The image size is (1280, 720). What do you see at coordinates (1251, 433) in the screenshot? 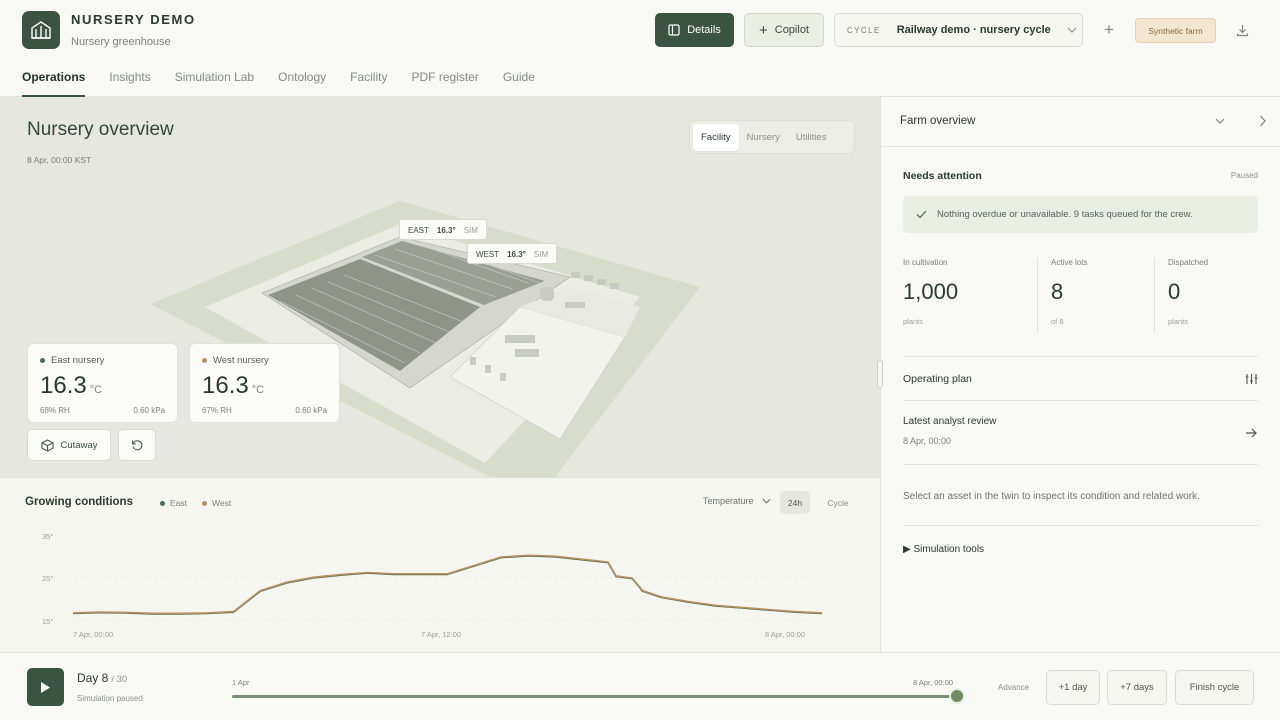
I see `arrow-right-icon` at bounding box center [1251, 433].